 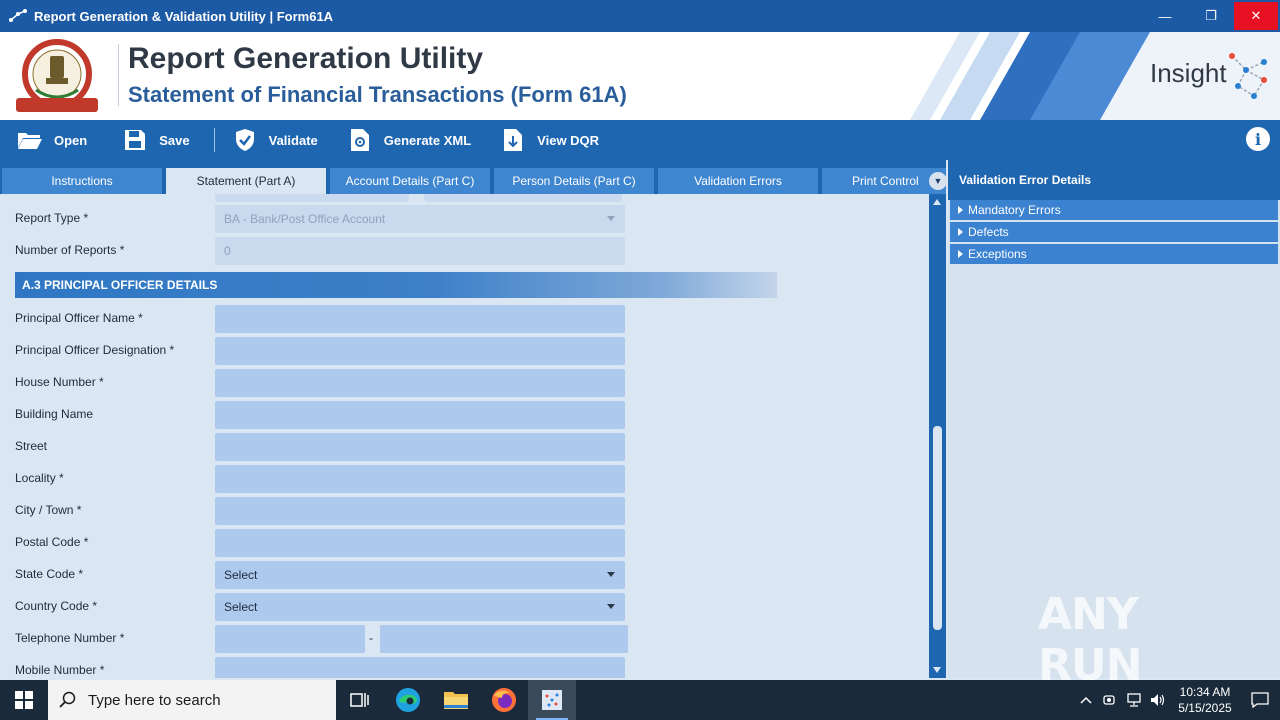 I want to click on file-gear-icon, so click(x=360, y=140).